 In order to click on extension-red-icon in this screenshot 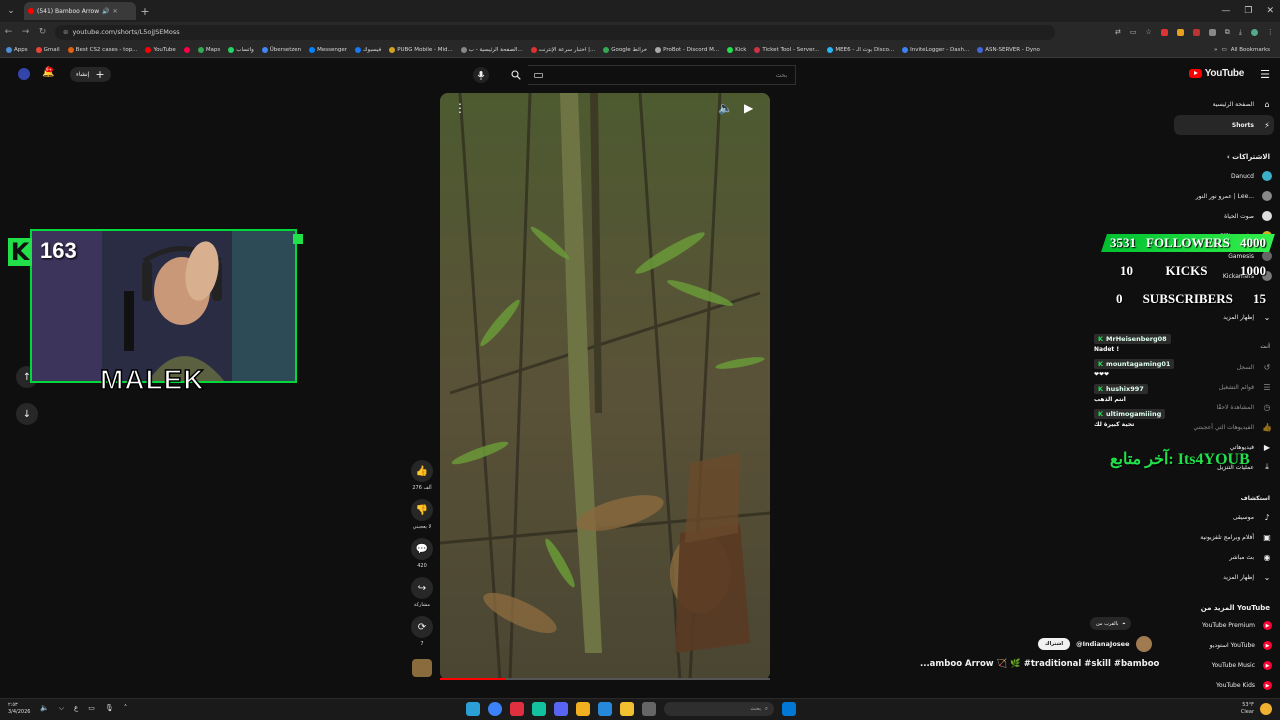, I will do `click(1164, 32)`.